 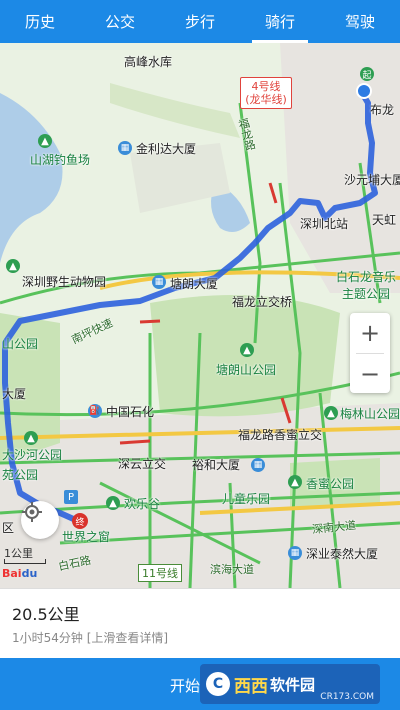 What do you see at coordinates (64, 282) in the screenshot?
I see `map-label-zoo: 深圳野生动物园` at bounding box center [64, 282].